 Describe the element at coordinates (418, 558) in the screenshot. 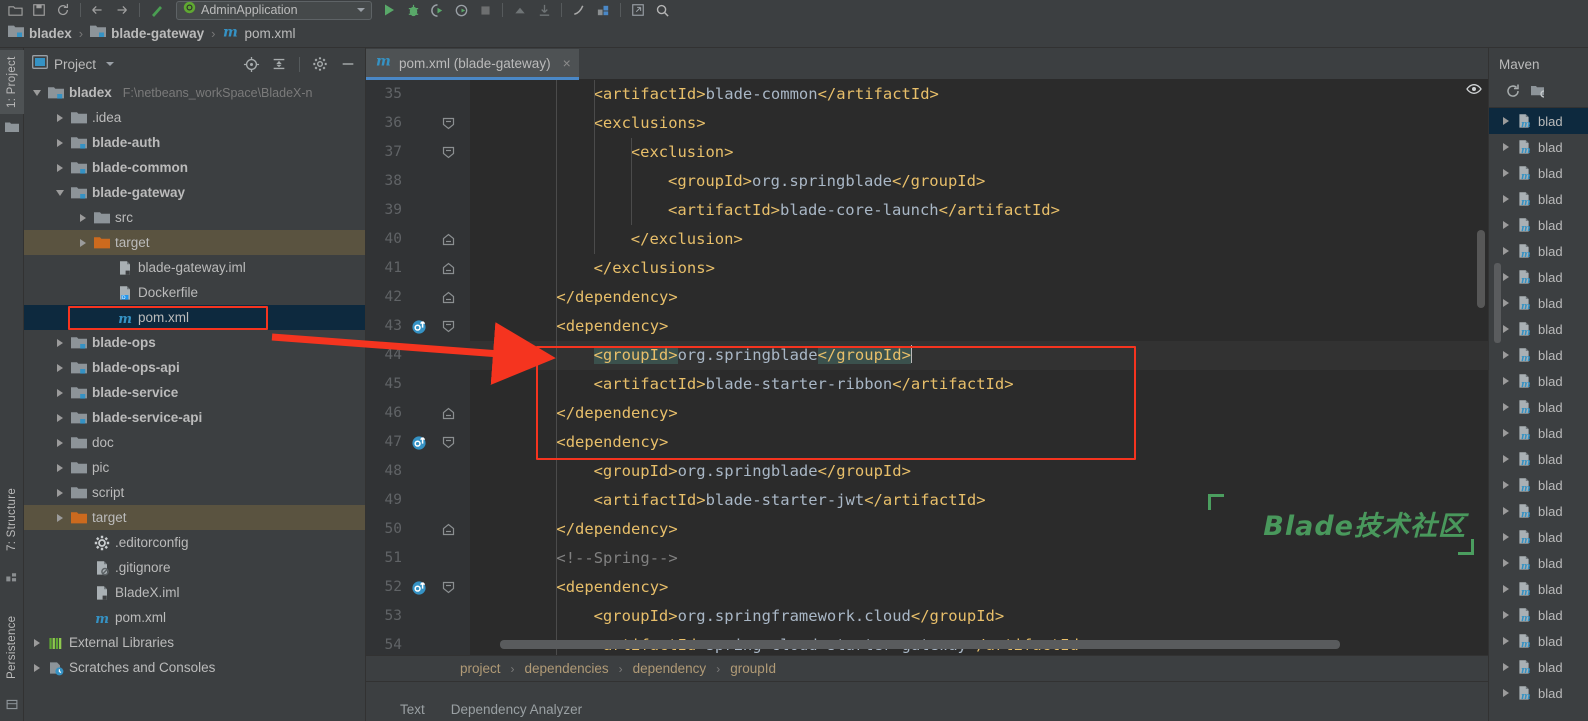

I see `gutter-row: 51` at that location.